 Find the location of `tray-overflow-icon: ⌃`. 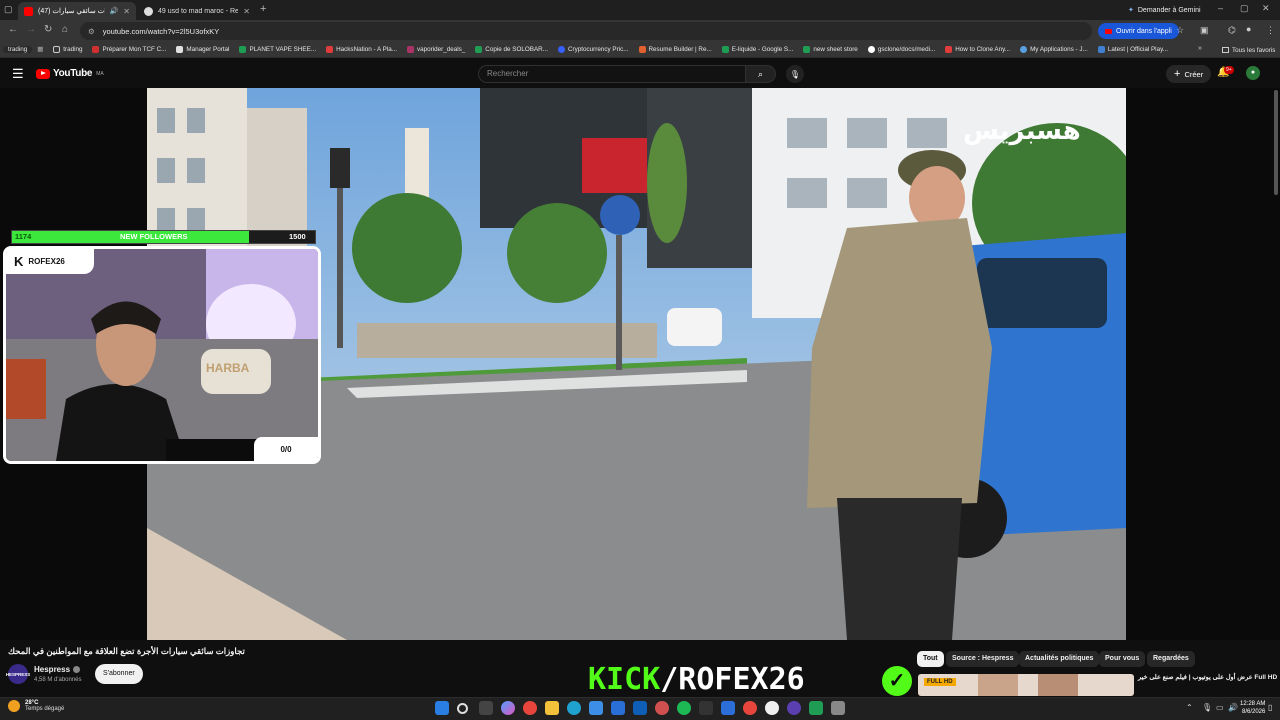

tray-overflow-icon: ⌃ is located at coordinates (1189, 707).